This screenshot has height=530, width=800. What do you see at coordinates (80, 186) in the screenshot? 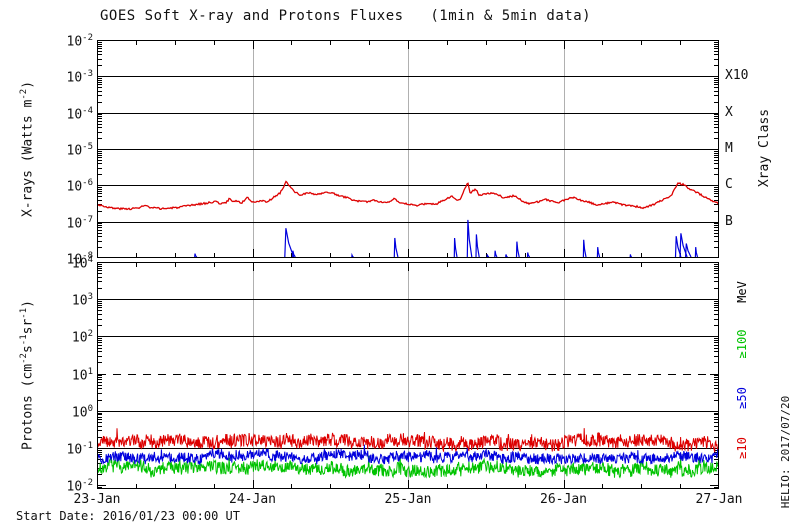
I see `y-tick-label: 10-6` at bounding box center [80, 186].